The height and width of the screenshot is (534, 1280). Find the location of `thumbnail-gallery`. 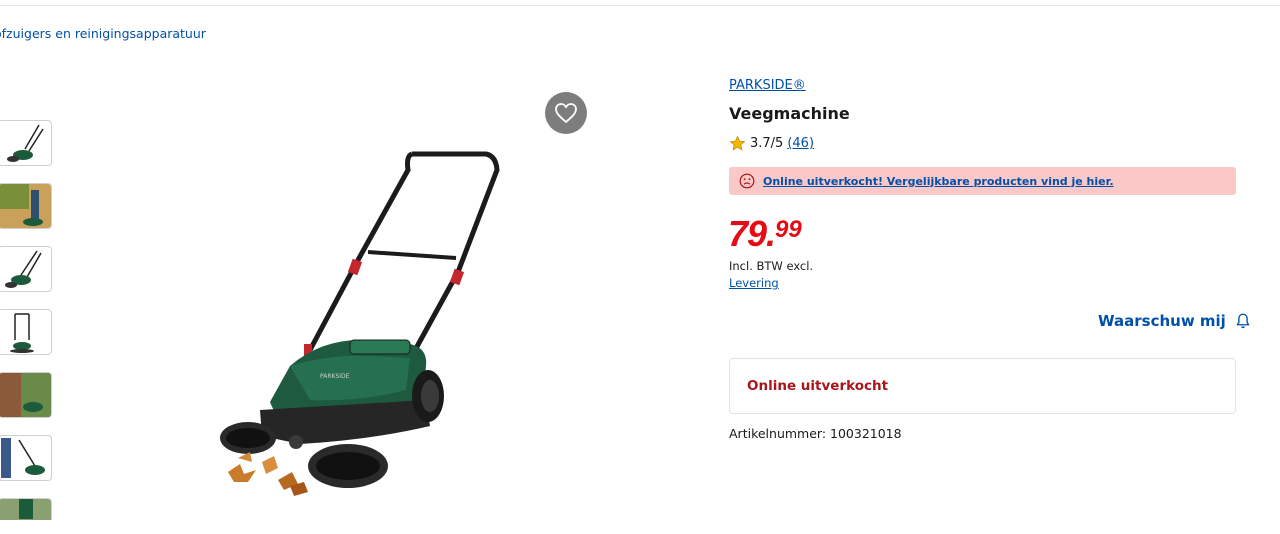

thumbnail-gallery is located at coordinates (27, 320).